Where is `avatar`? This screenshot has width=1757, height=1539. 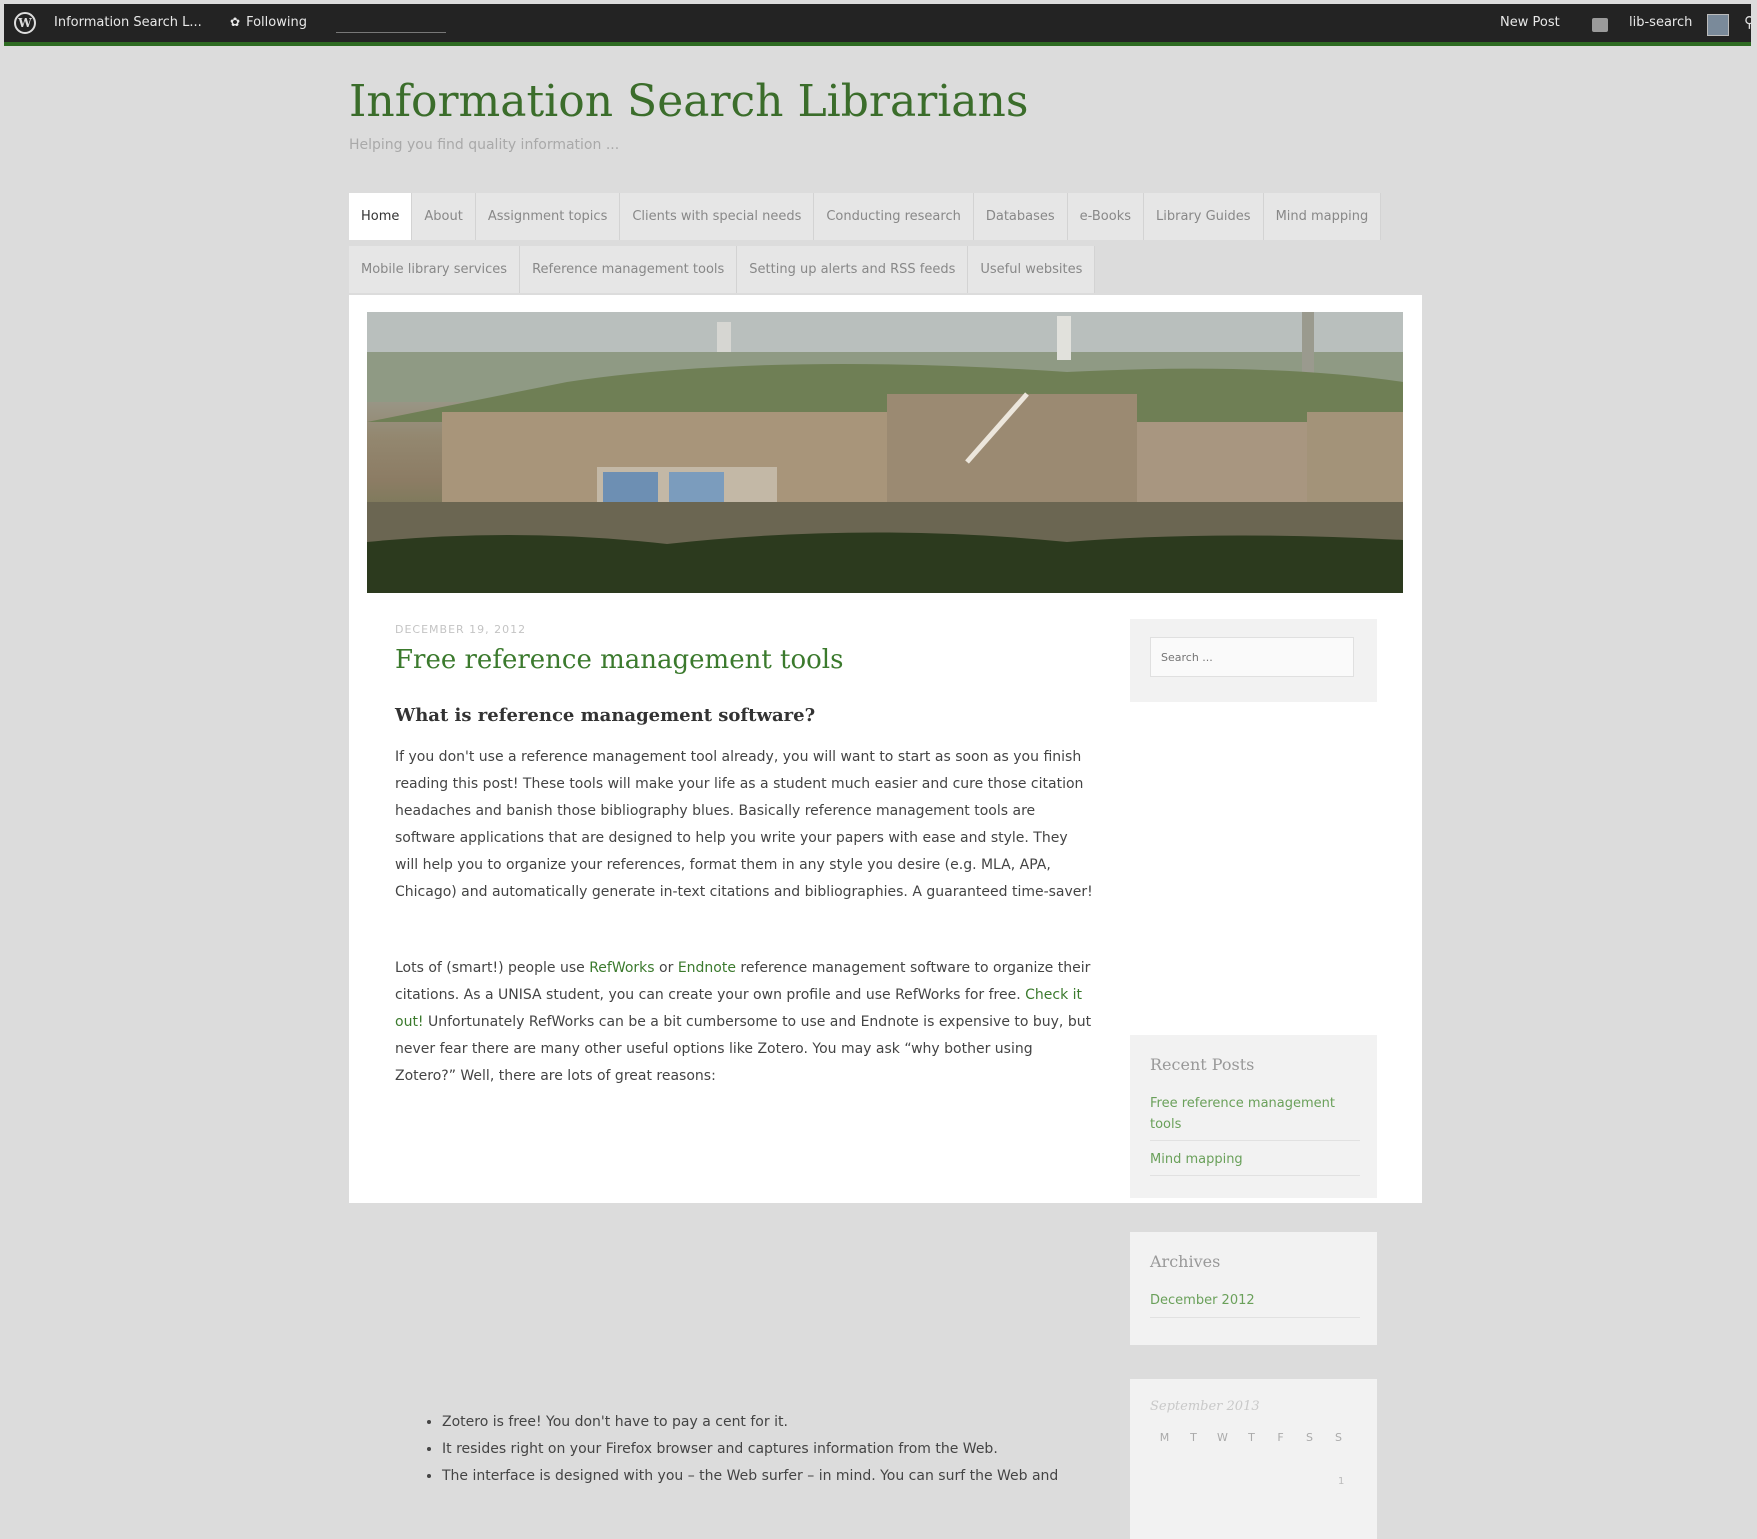 avatar is located at coordinates (1718, 25).